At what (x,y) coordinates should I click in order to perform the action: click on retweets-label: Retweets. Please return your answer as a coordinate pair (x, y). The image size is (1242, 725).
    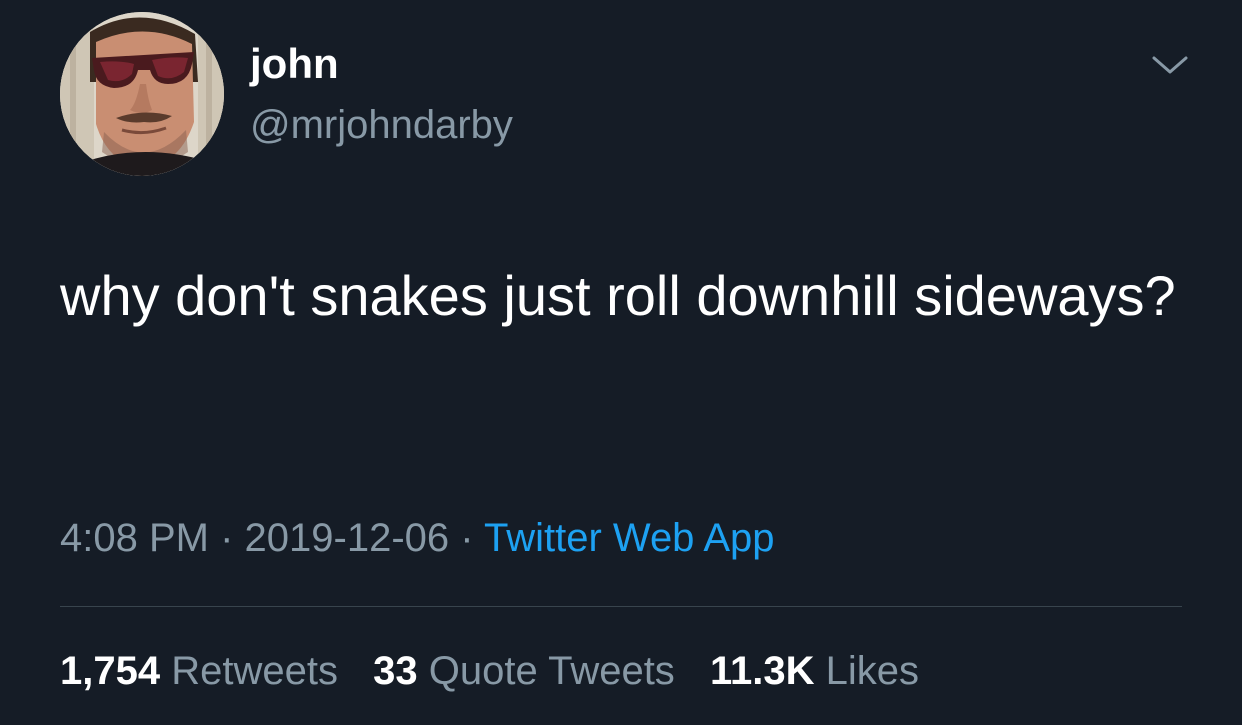
    Looking at the image, I should click on (254, 671).